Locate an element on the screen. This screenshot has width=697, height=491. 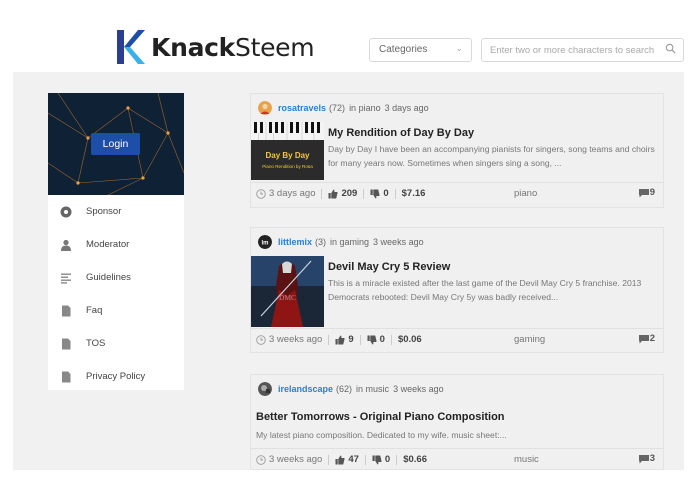
post-footer: 3 weeks ago 47 0 $0.66 music 3 is located at coordinates (457, 459).